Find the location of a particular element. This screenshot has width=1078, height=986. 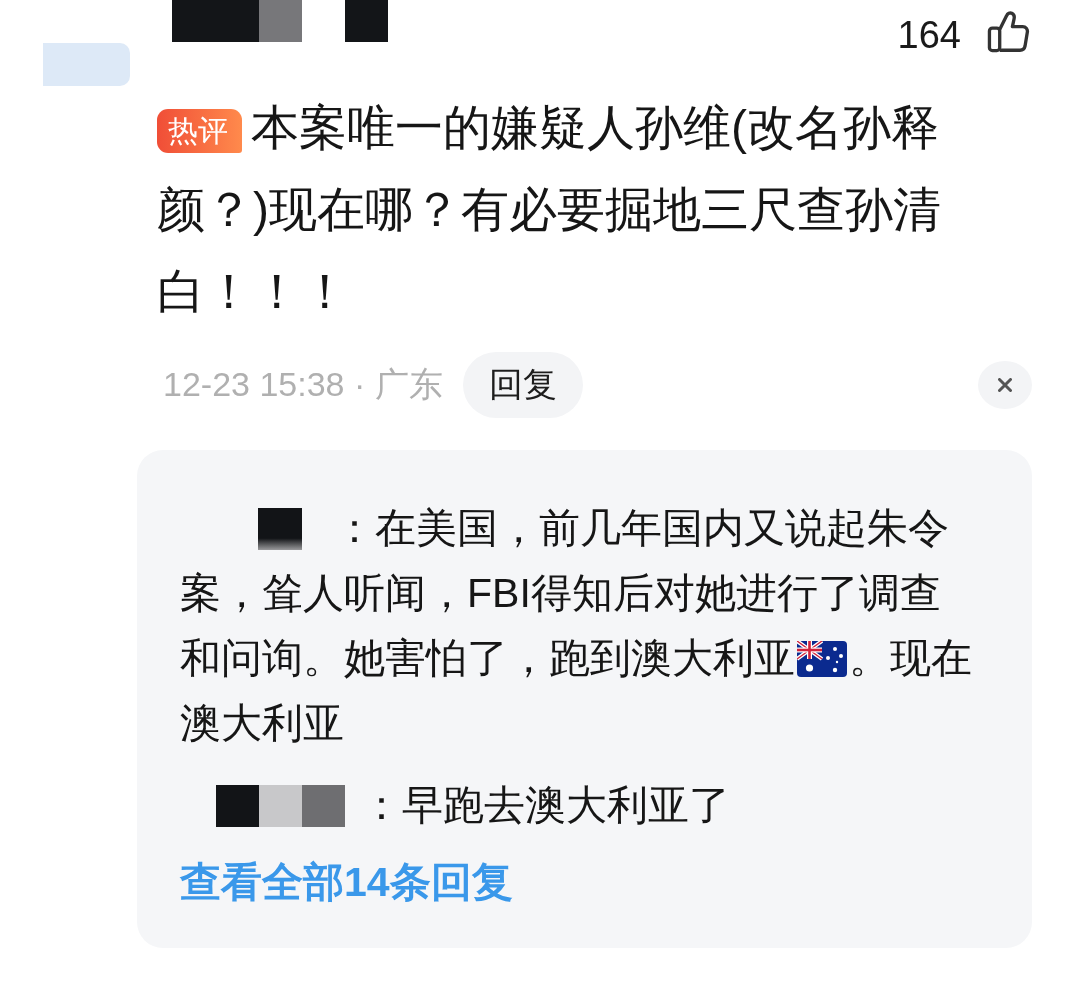

hot-comment-badge: 热评 is located at coordinates (199, 131).